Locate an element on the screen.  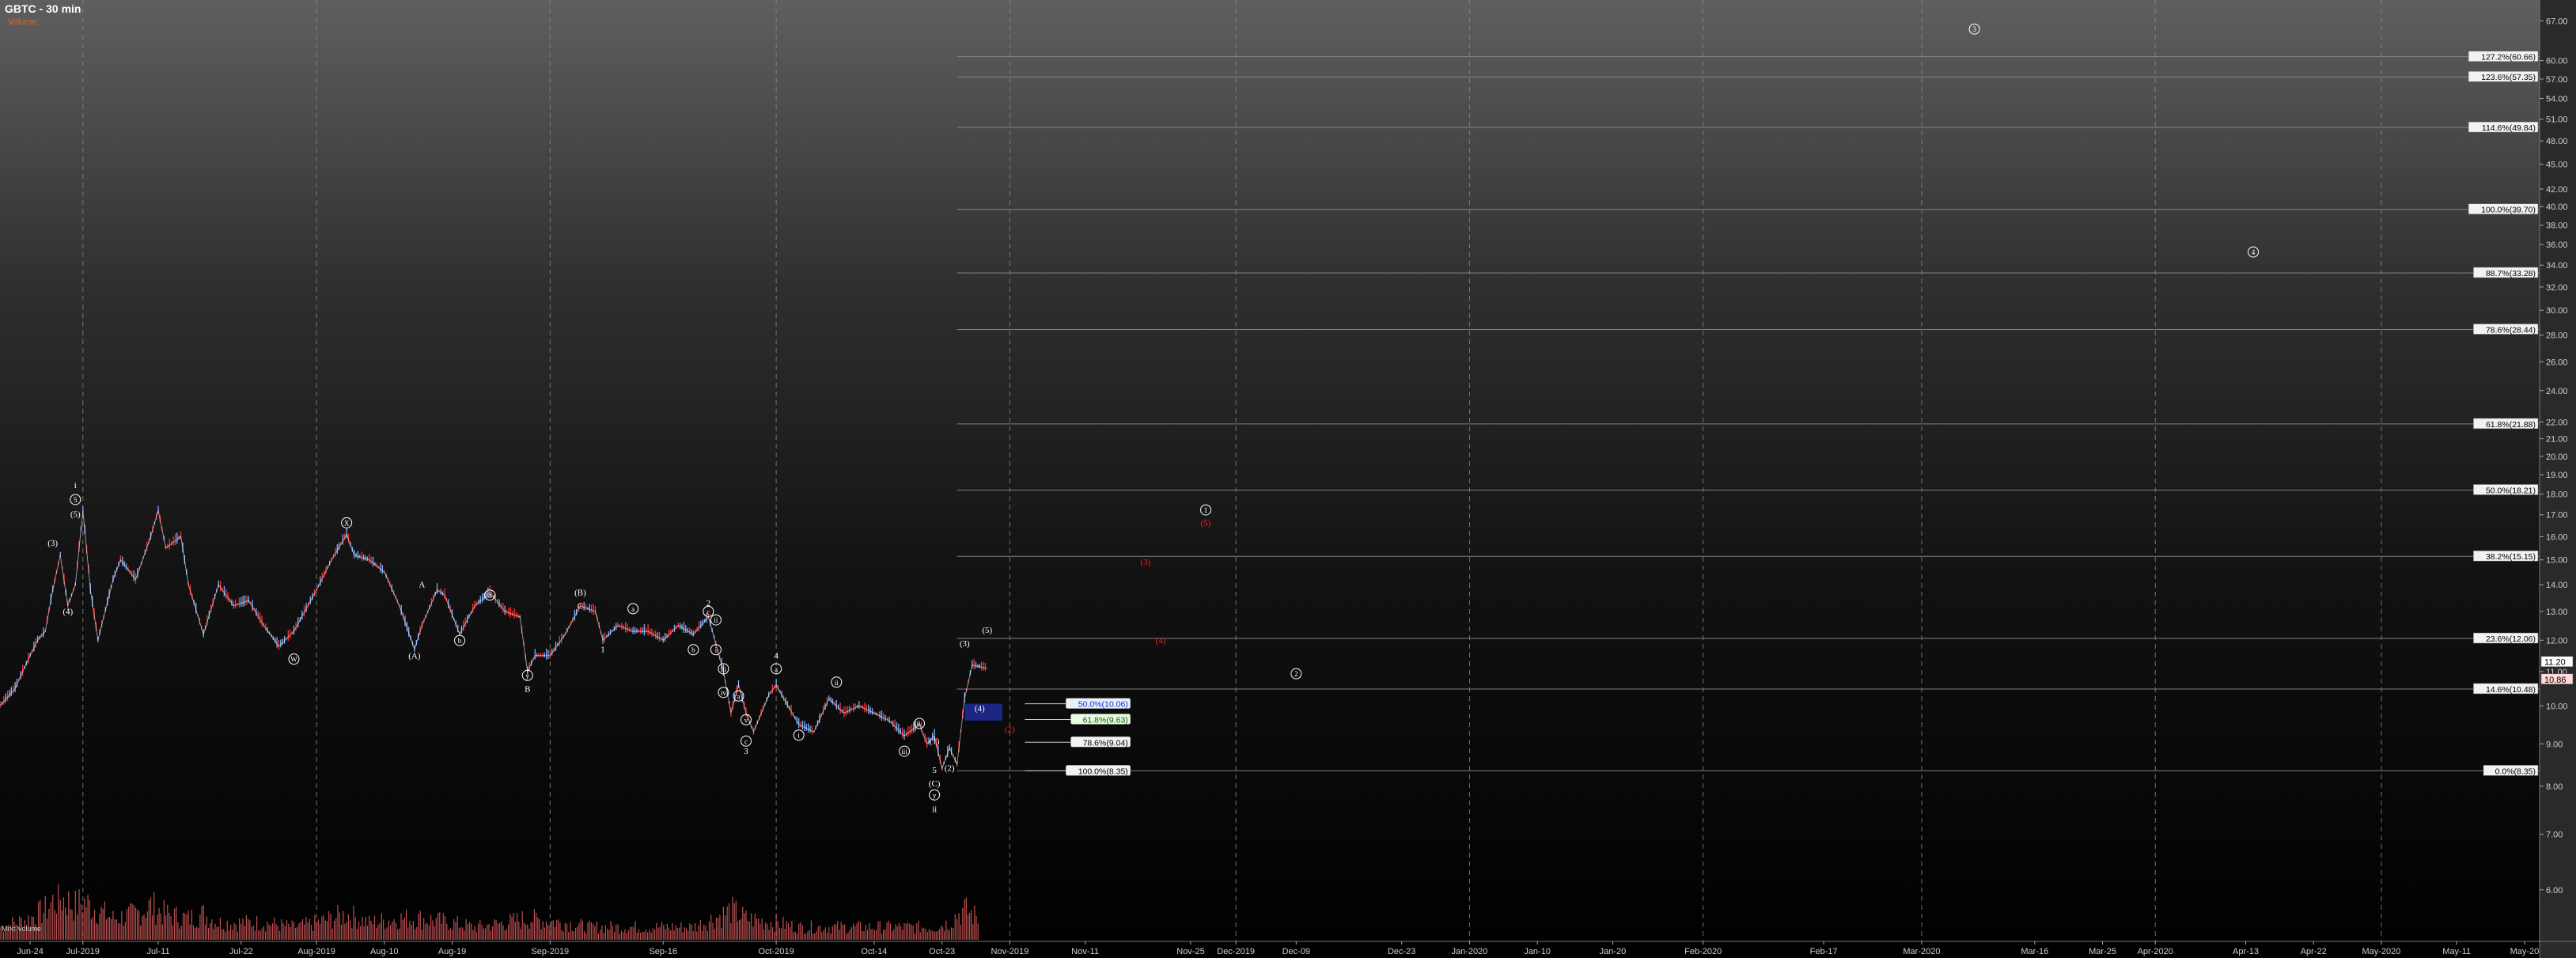
wave-label: 4 is located at coordinates (776, 656).